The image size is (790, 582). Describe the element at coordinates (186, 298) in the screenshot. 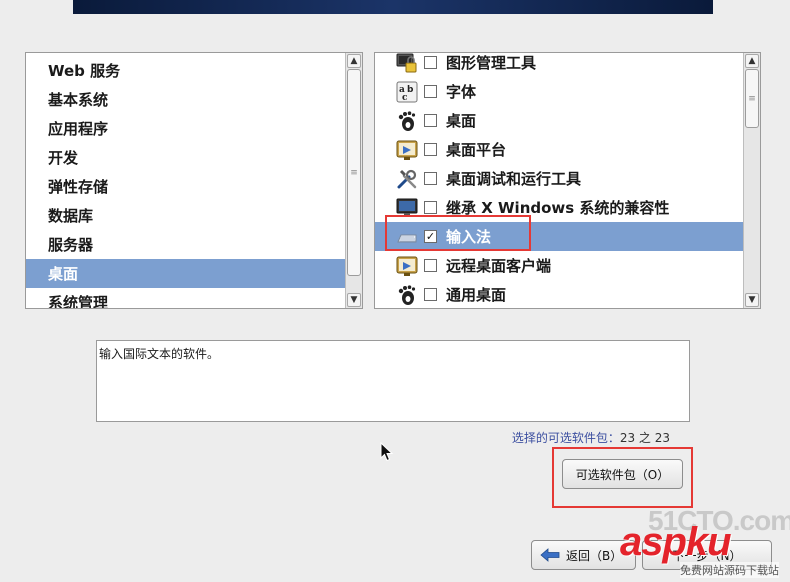

I see `category-item: 系统管理` at that location.